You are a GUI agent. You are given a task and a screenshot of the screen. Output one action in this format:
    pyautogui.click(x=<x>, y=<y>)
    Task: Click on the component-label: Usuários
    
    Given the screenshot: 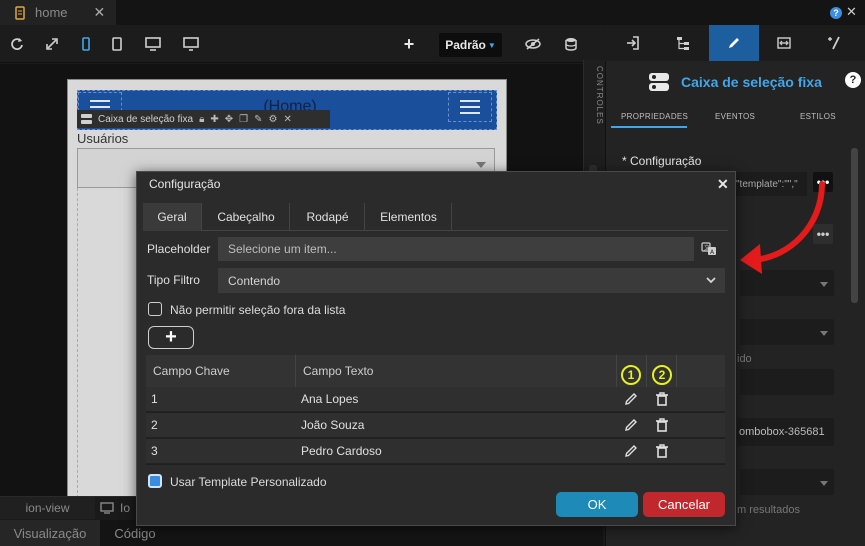 What is the action you would take?
    pyautogui.click(x=103, y=138)
    